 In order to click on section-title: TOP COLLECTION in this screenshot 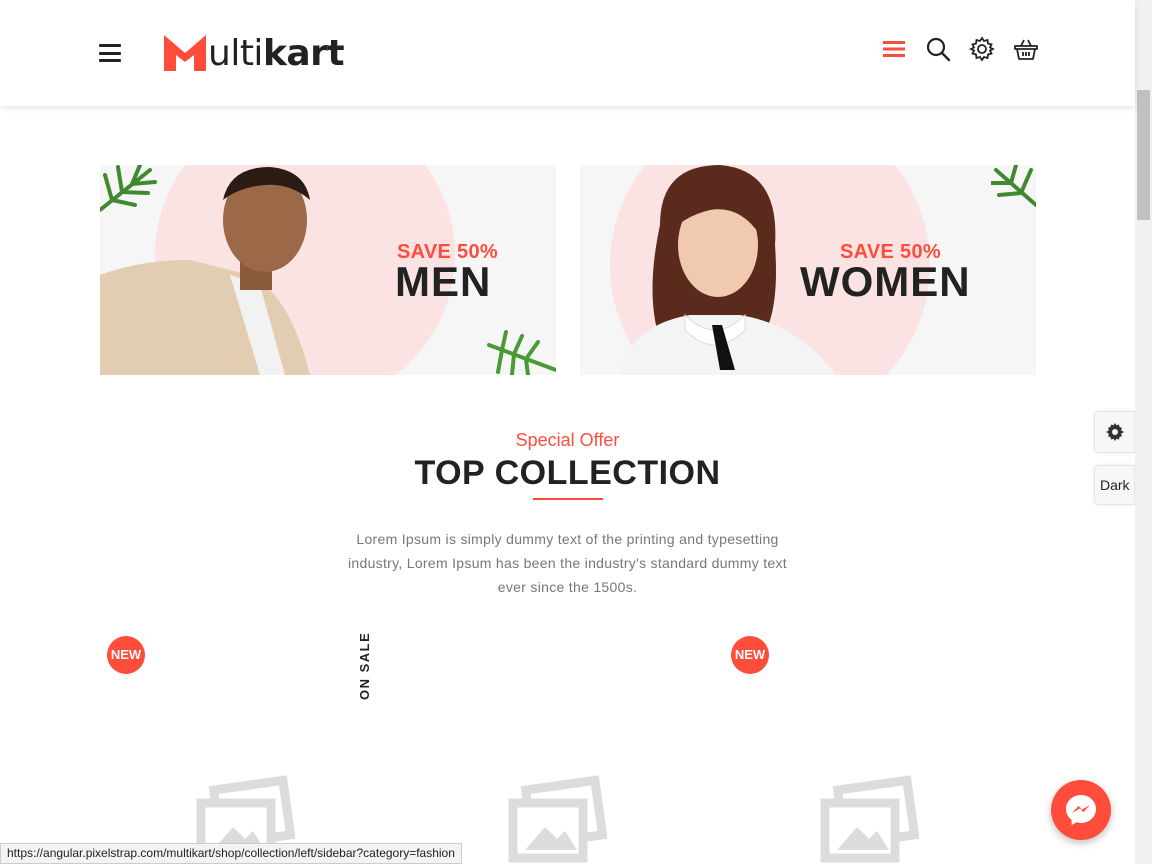, I will do `click(567, 473)`.